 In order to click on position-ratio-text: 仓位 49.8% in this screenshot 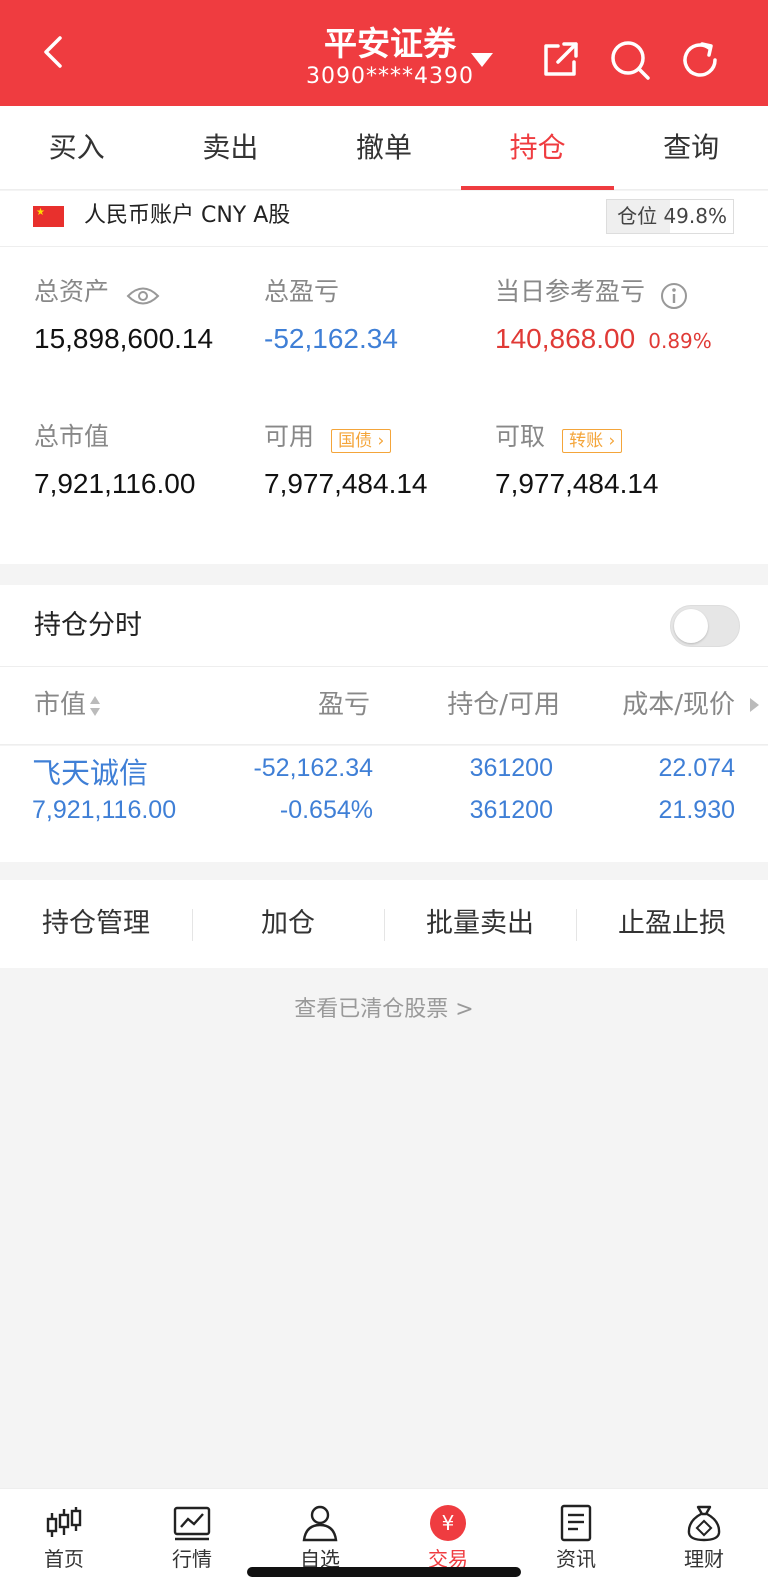, I will do `click(672, 216)`.